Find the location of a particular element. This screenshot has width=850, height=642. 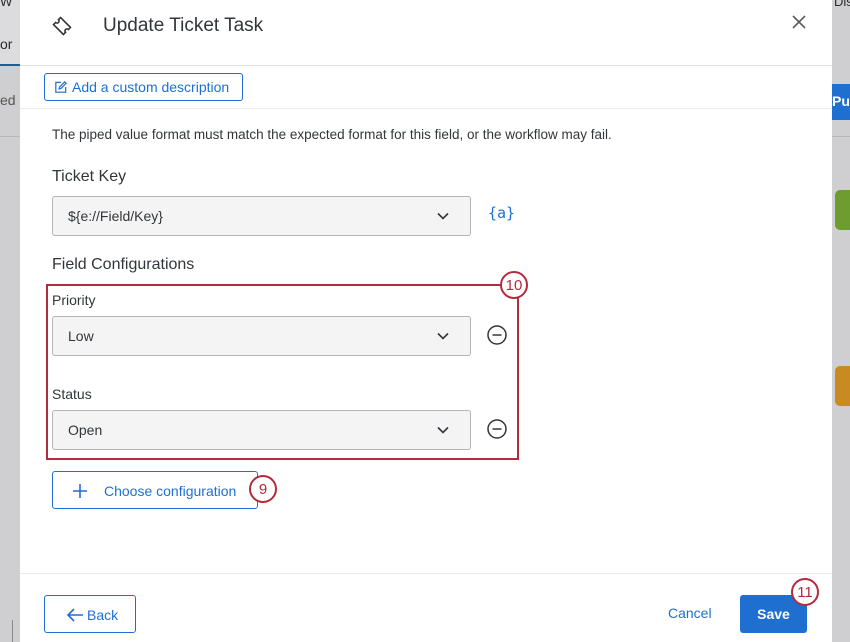

modal-title: Update Ticket Task is located at coordinates (183, 25).